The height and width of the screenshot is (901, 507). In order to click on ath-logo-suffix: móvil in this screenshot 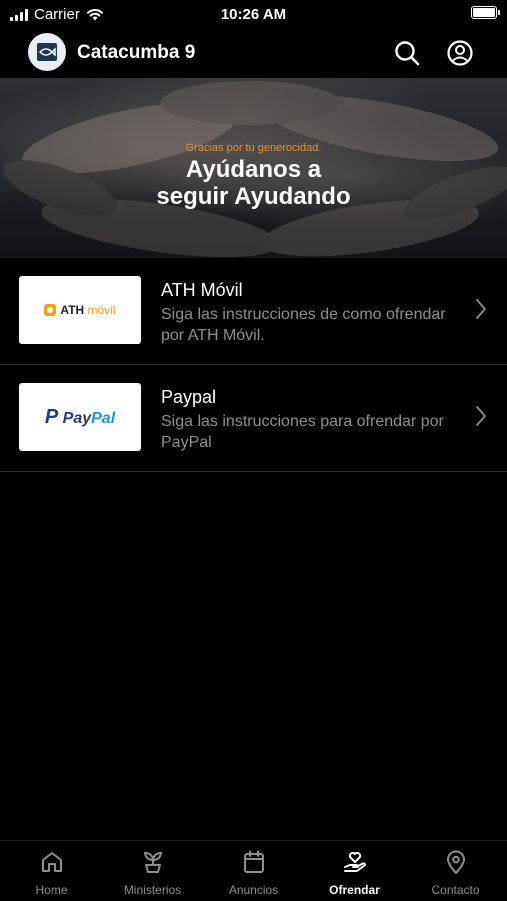, I will do `click(101, 310)`.